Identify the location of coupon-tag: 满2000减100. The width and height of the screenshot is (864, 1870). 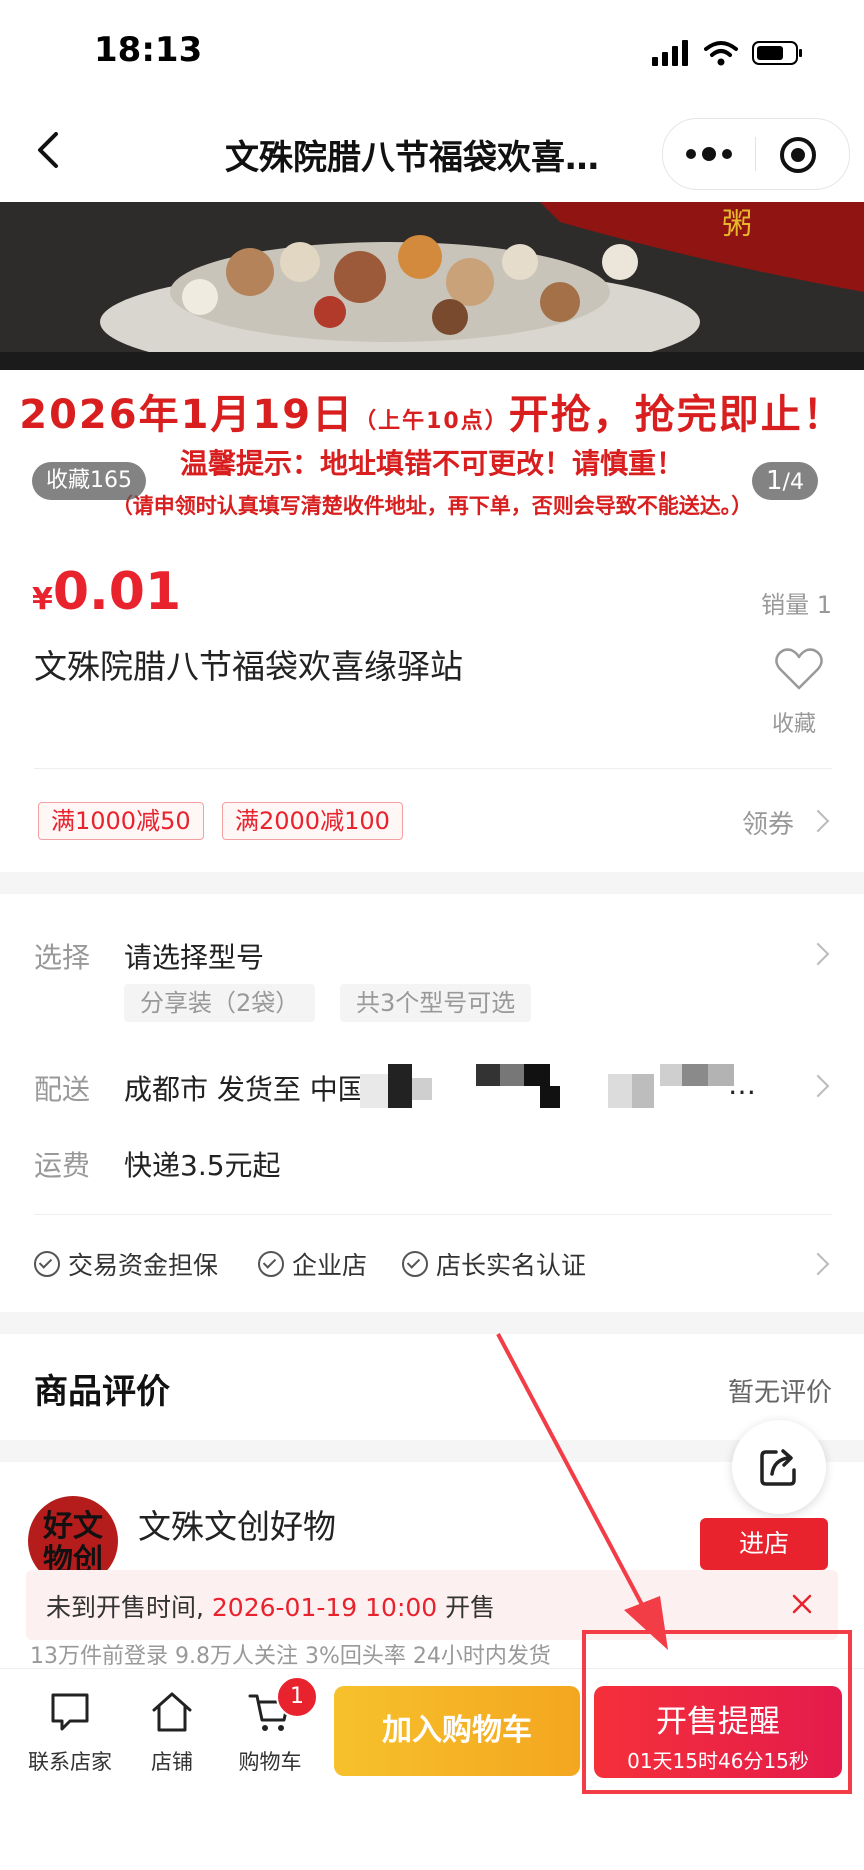
(312, 821).